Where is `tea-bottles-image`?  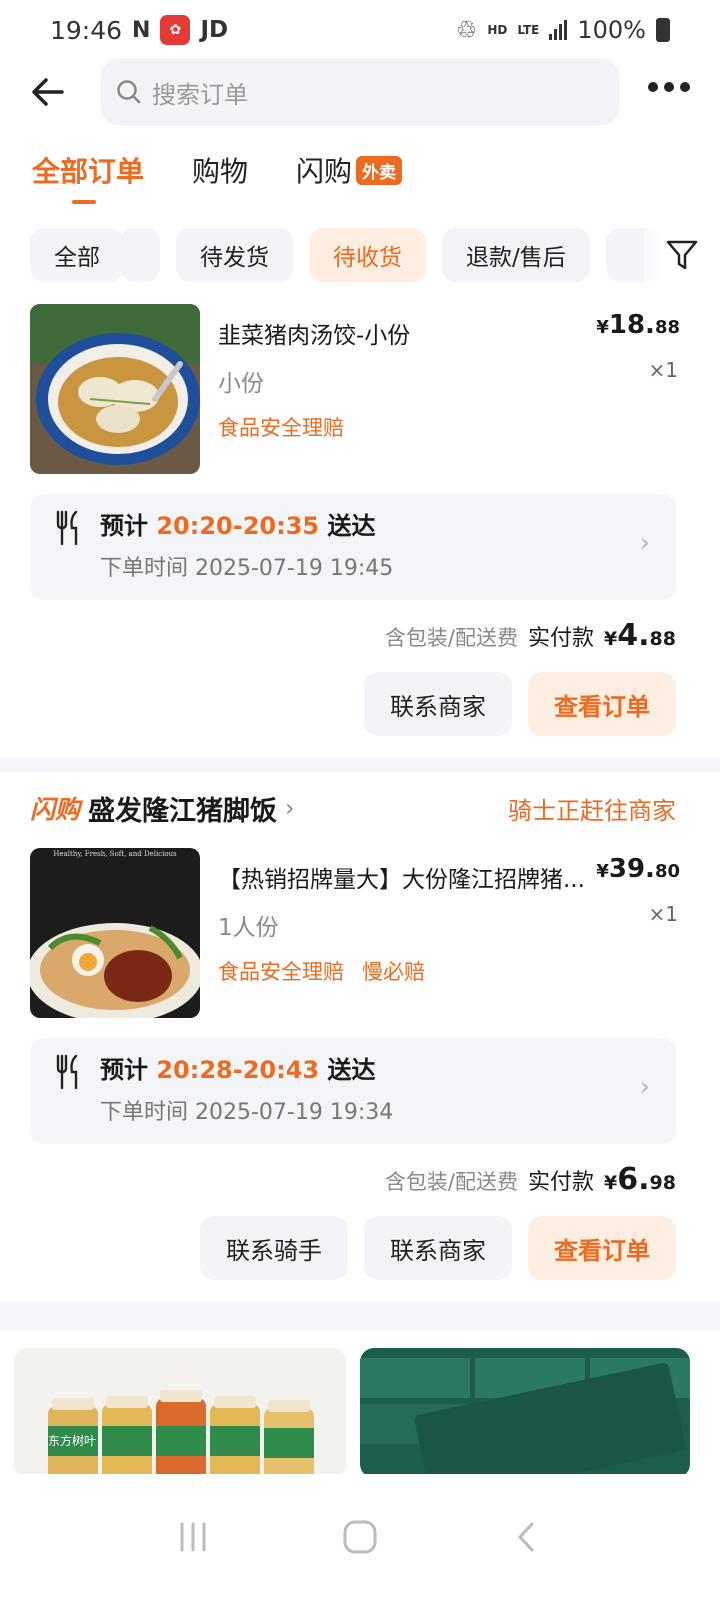
tea-bottles-image is located at coordinates (180, 1413).